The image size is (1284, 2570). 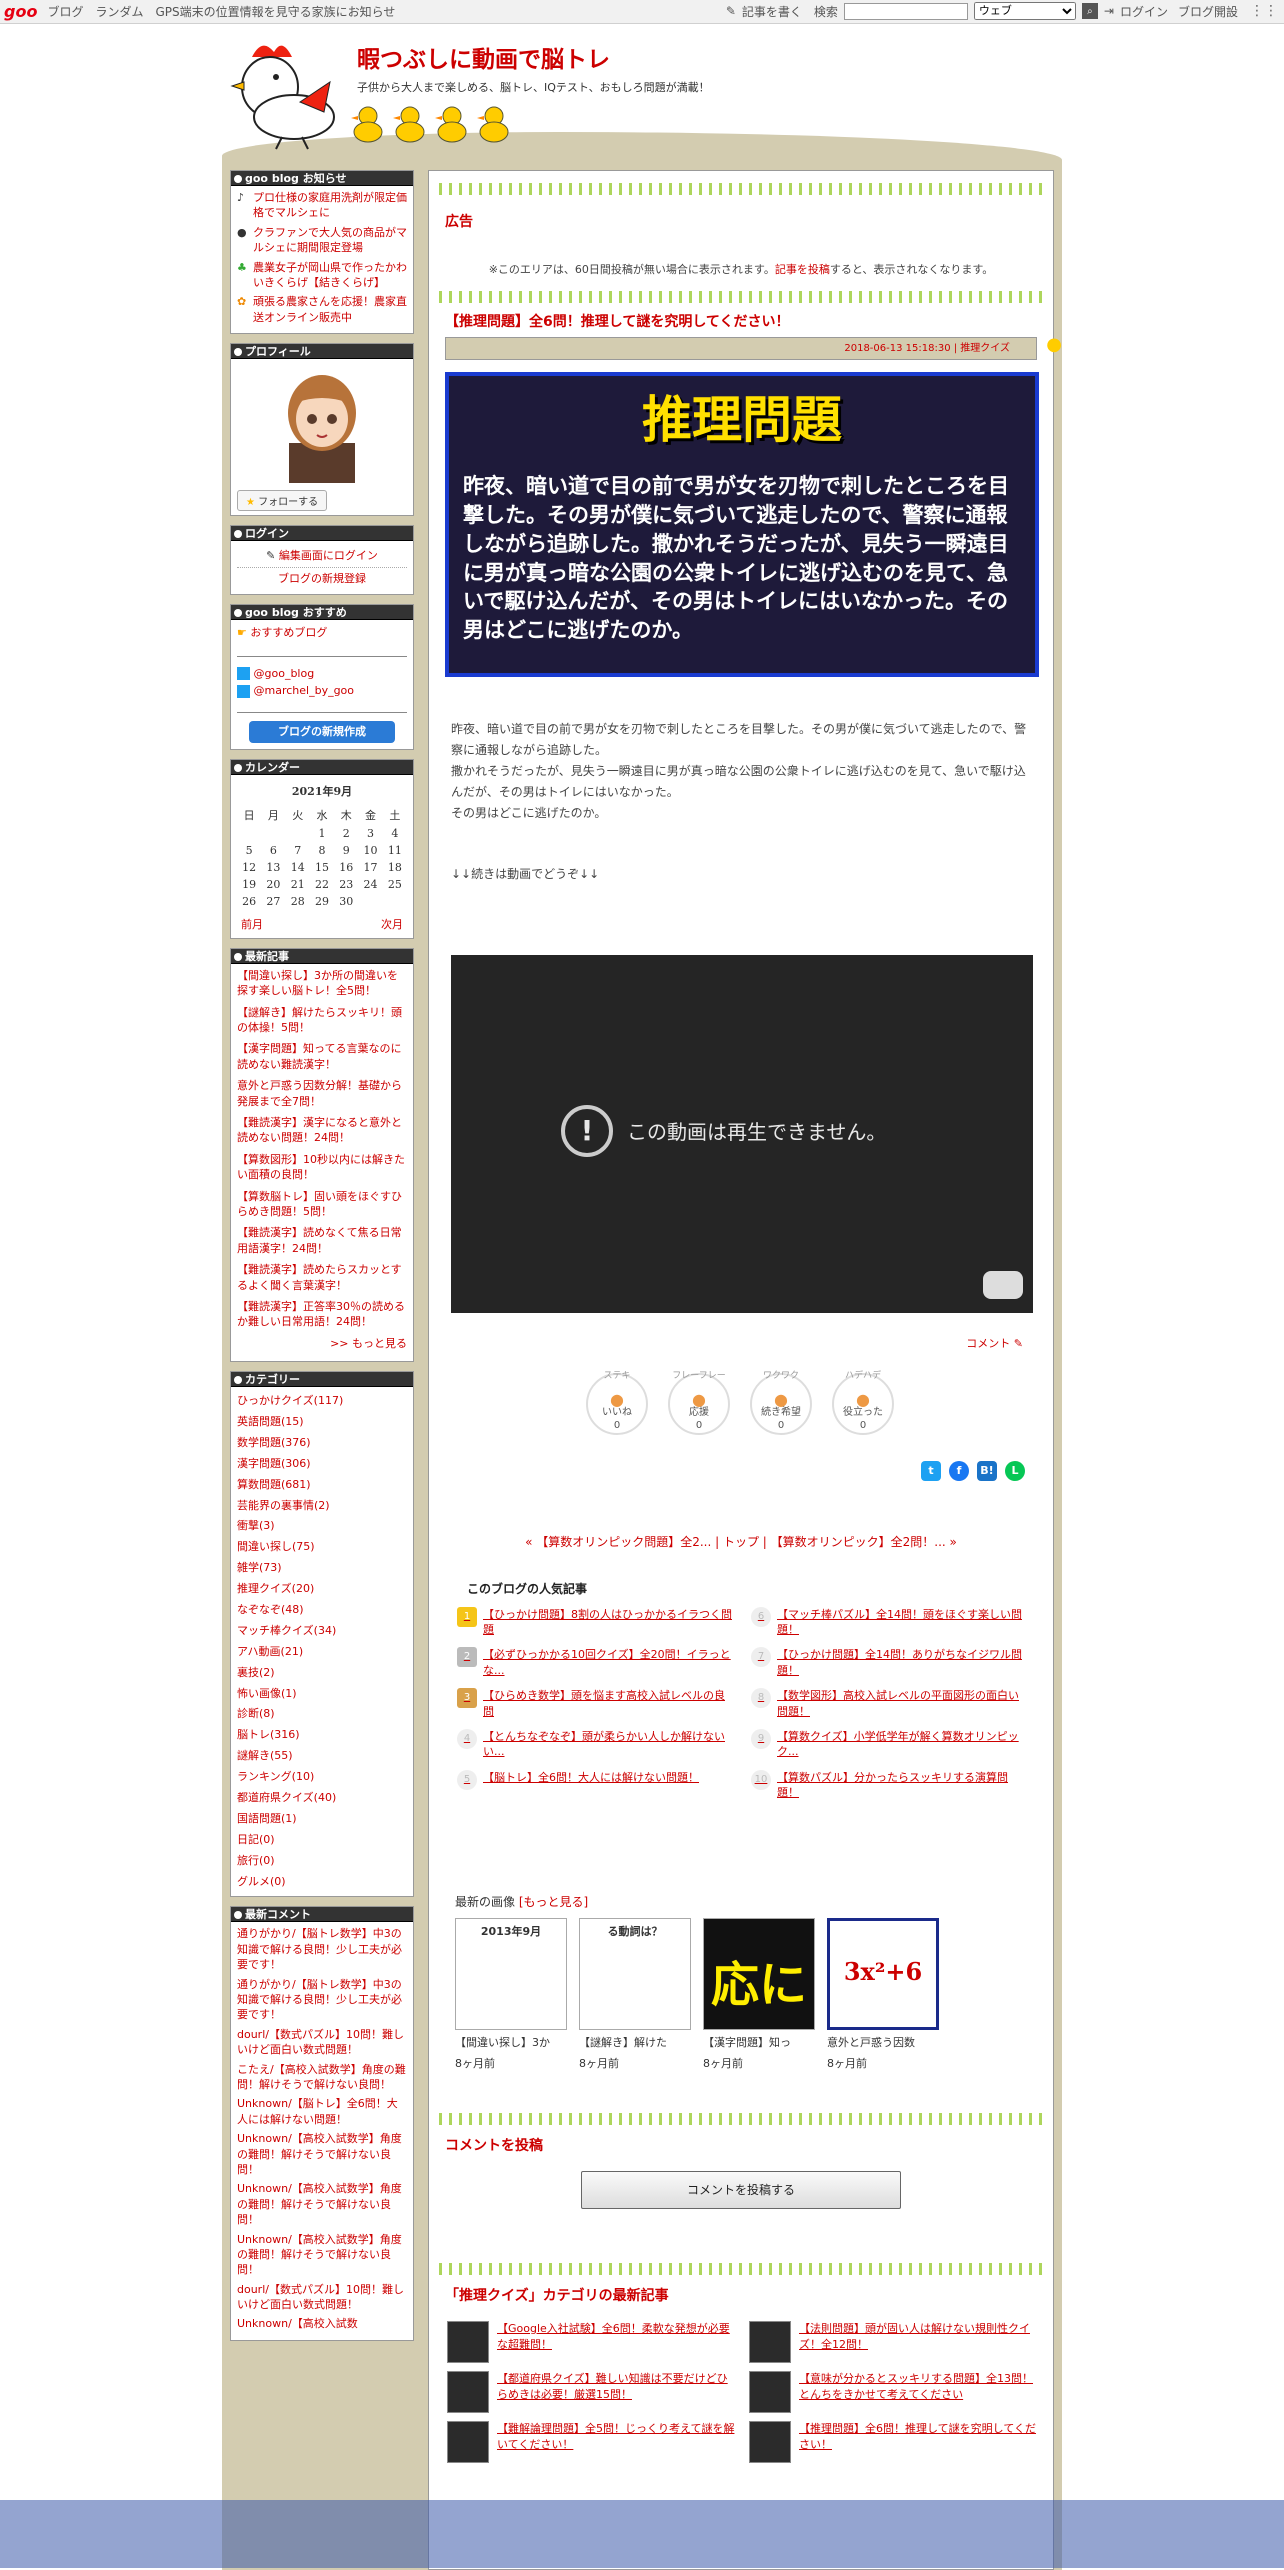 What do you see at coordinates (267, 1818) in the screenshot?
I see `category-link: 国語問題(1)` at bounding box center [267, 1818].